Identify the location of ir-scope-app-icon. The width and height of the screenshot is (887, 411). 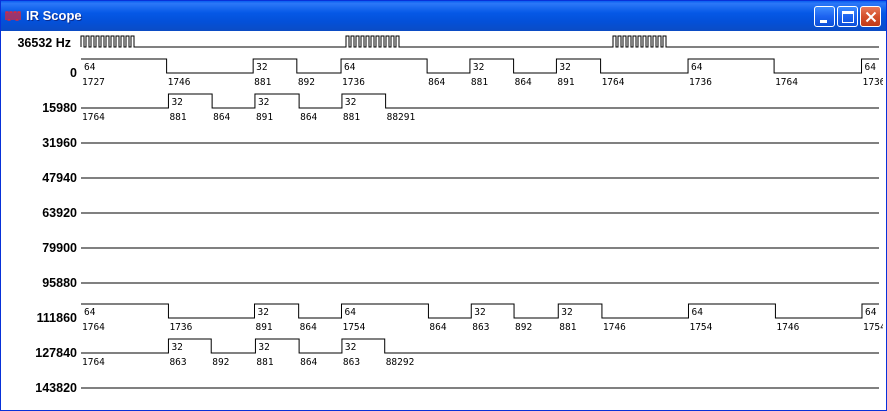
(13, 16).